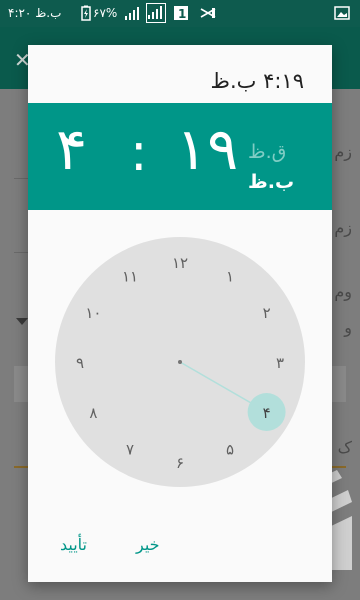 Image resolution: width=360 pixels, height=600 pixels. What do you see at coordinates (130, 276) in the screenshot?
I see `clock-number: ۱۱` at bounding box center [130, 276].